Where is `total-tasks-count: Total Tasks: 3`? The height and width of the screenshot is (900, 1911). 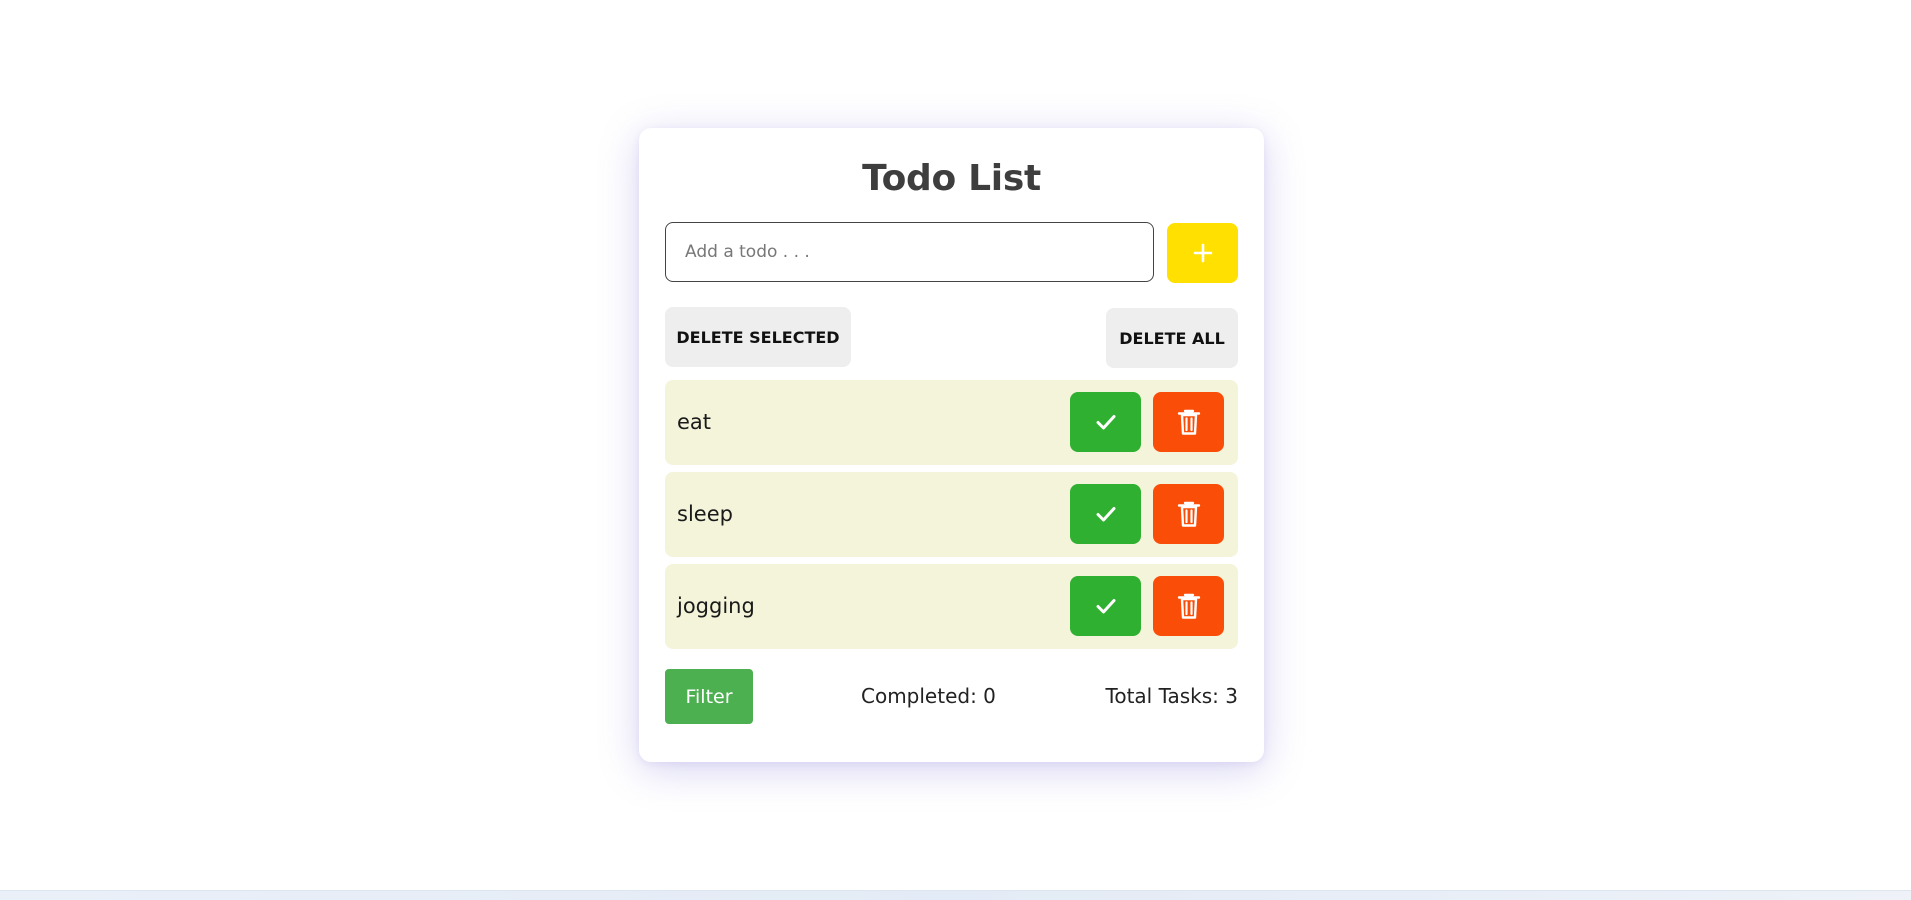 total-tasks-count: Total Tasks: 3 is located at coordinates (1171, 696).